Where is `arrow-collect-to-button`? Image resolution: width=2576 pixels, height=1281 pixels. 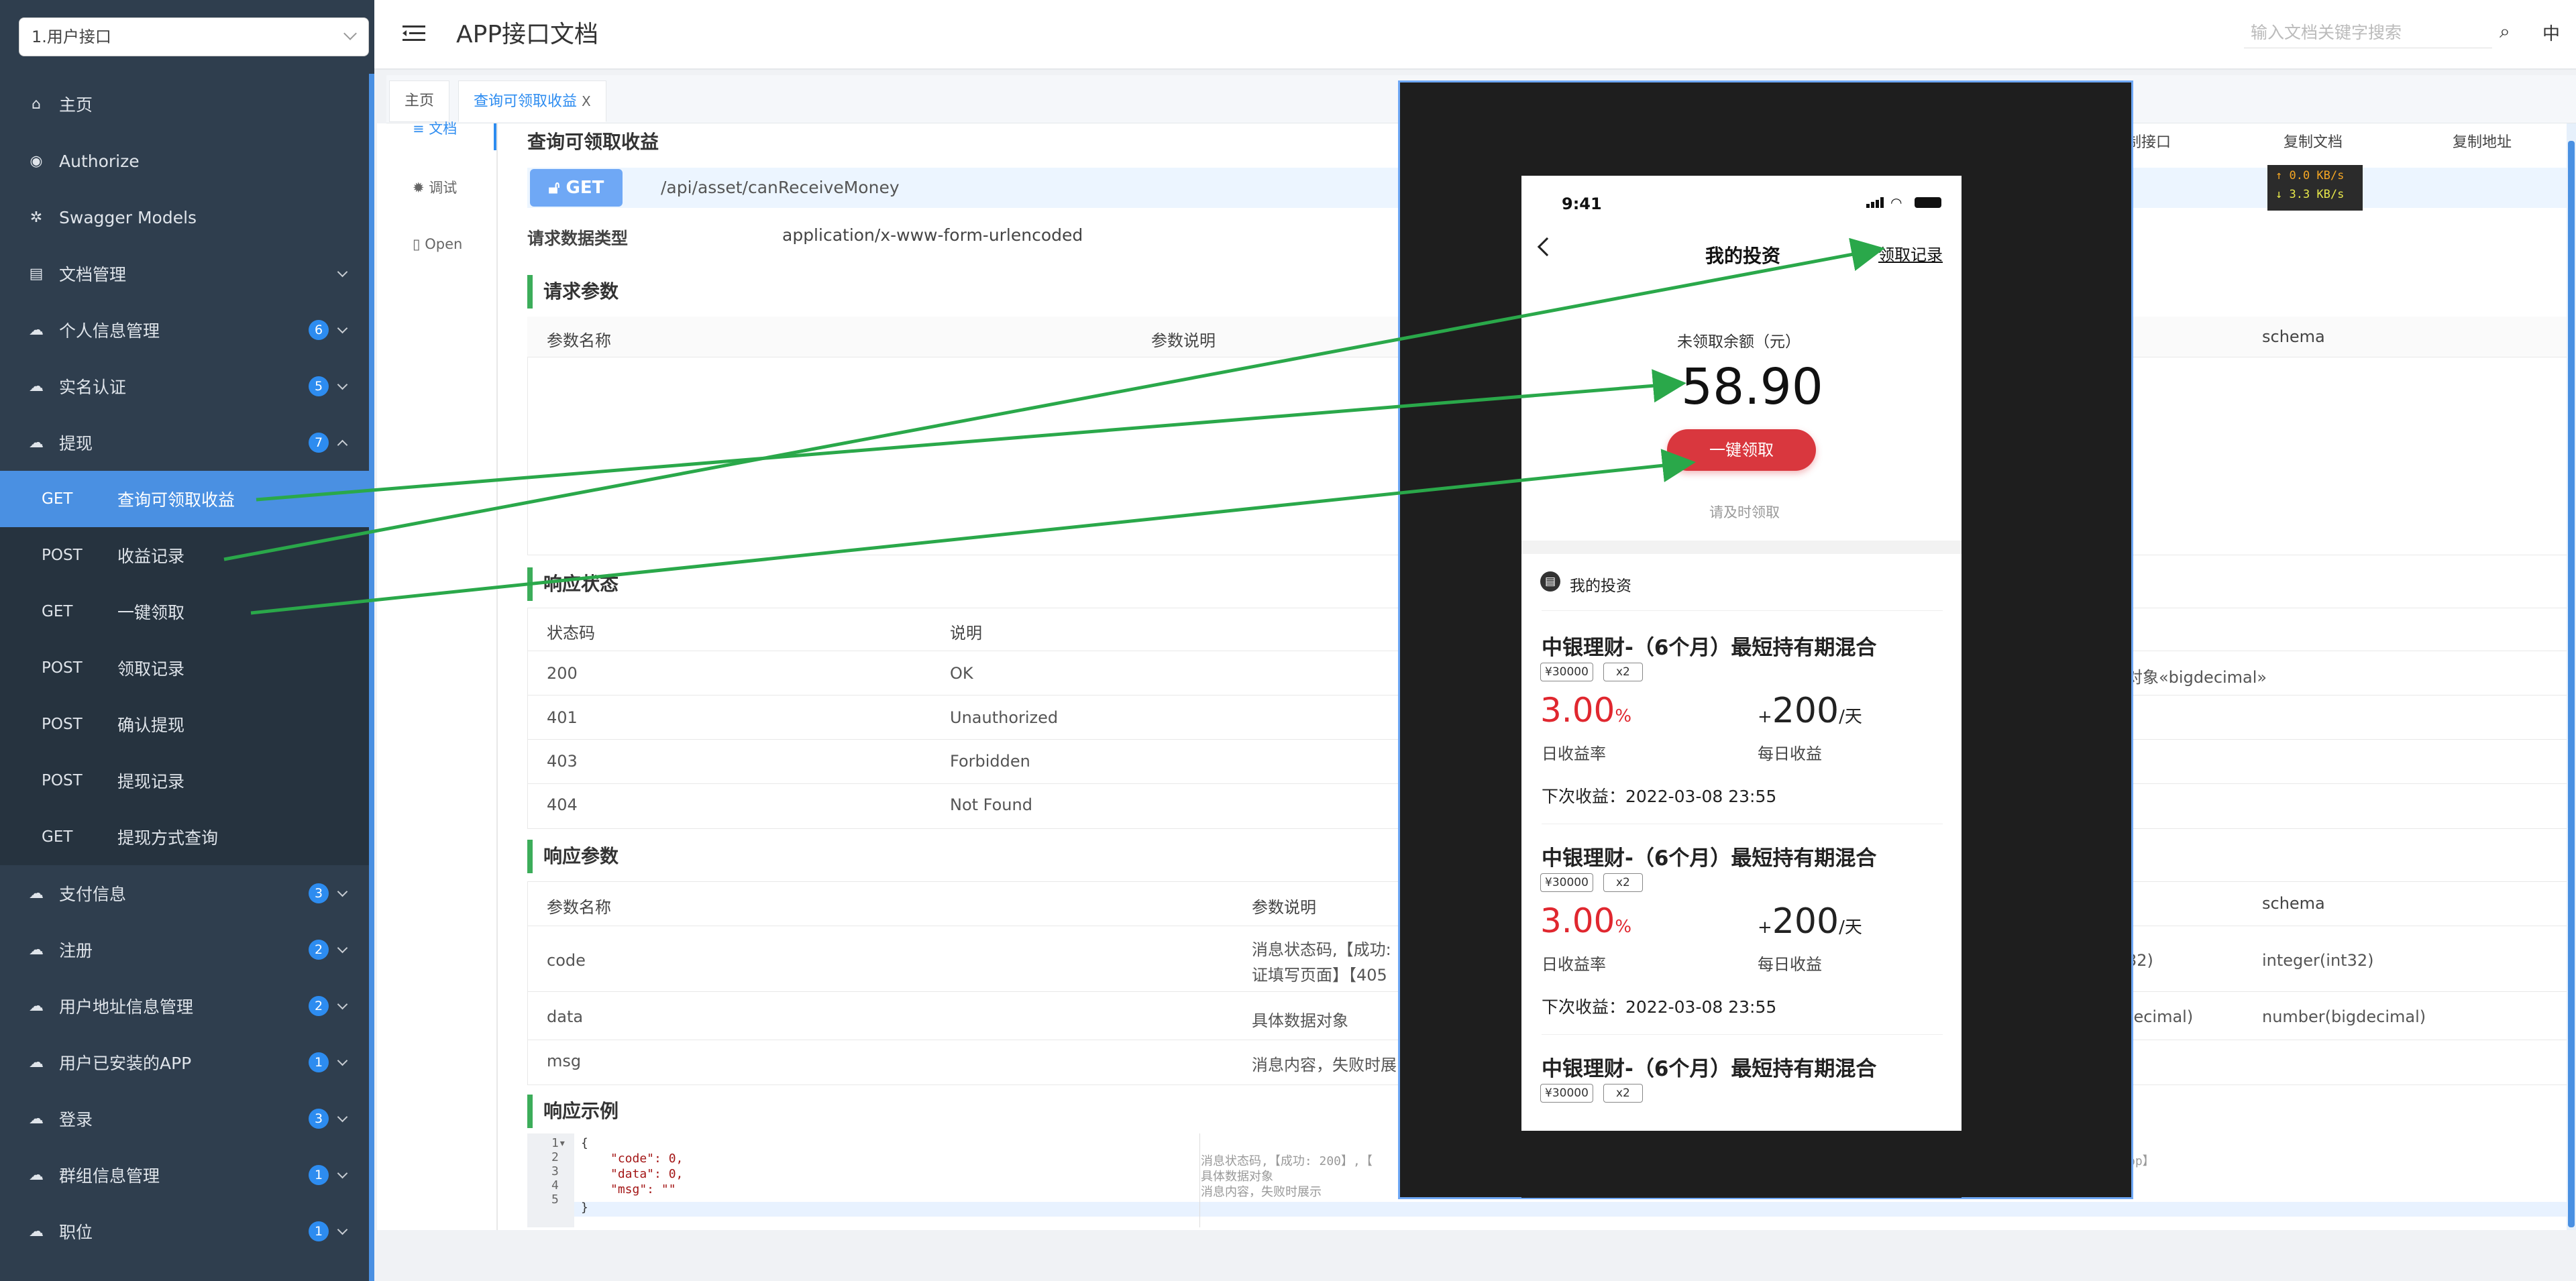
arrow-collect-to-button is located at coordinates (973, 532).